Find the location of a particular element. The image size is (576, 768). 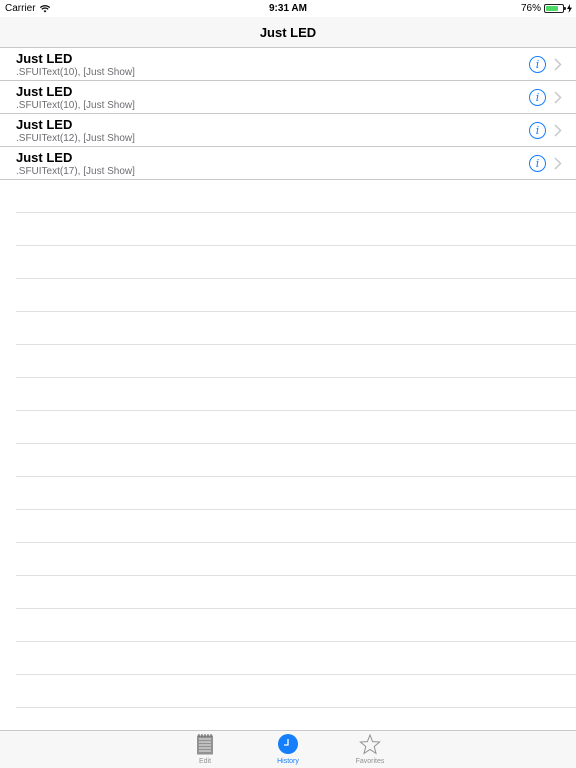

status-bar: Carrier 9:31 AM 76% is located at coordinates (288, 8).